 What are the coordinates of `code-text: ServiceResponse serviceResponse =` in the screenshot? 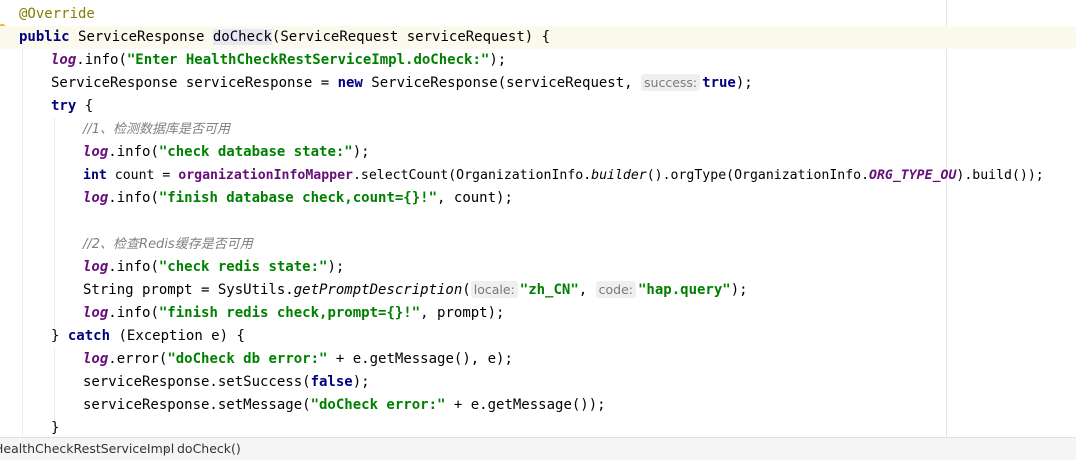 It's located at (194, 83).